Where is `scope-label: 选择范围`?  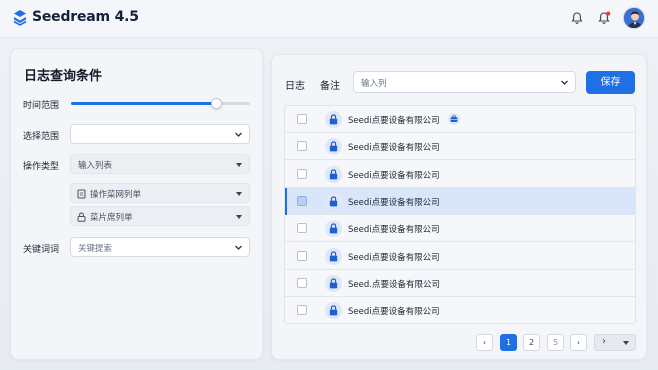
scope-label: 选择范围 is located at coordinates (41, 137).